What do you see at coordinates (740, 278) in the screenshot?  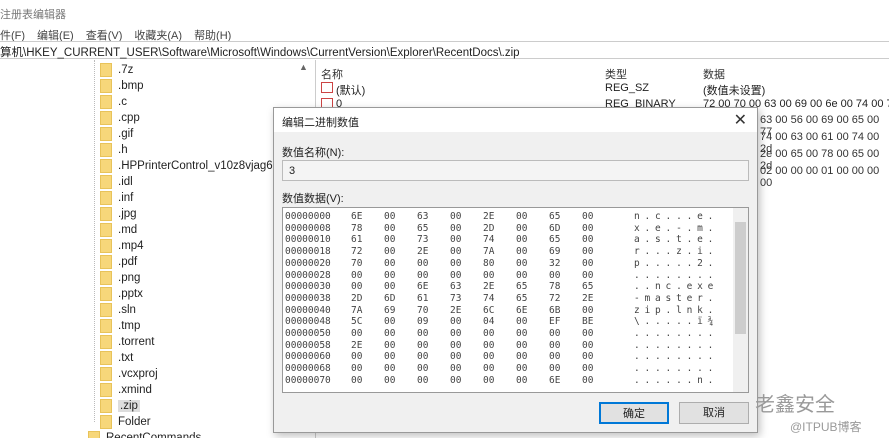 I see `scroll-thumb` at bounding box center [740, 278].